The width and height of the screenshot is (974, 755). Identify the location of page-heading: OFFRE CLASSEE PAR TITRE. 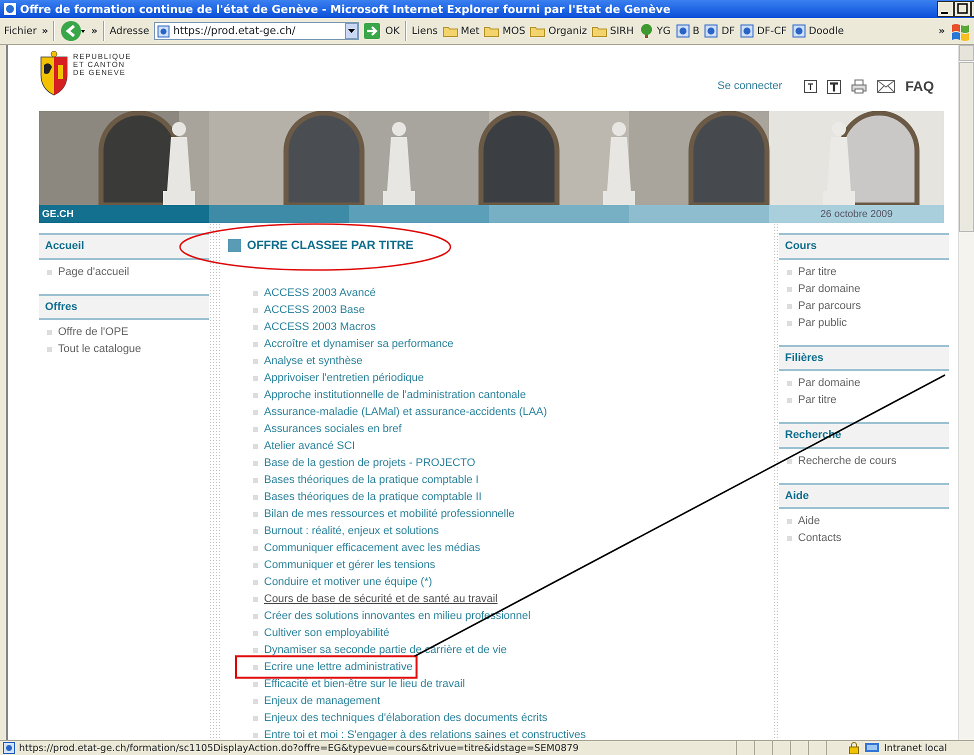
(330, 245).